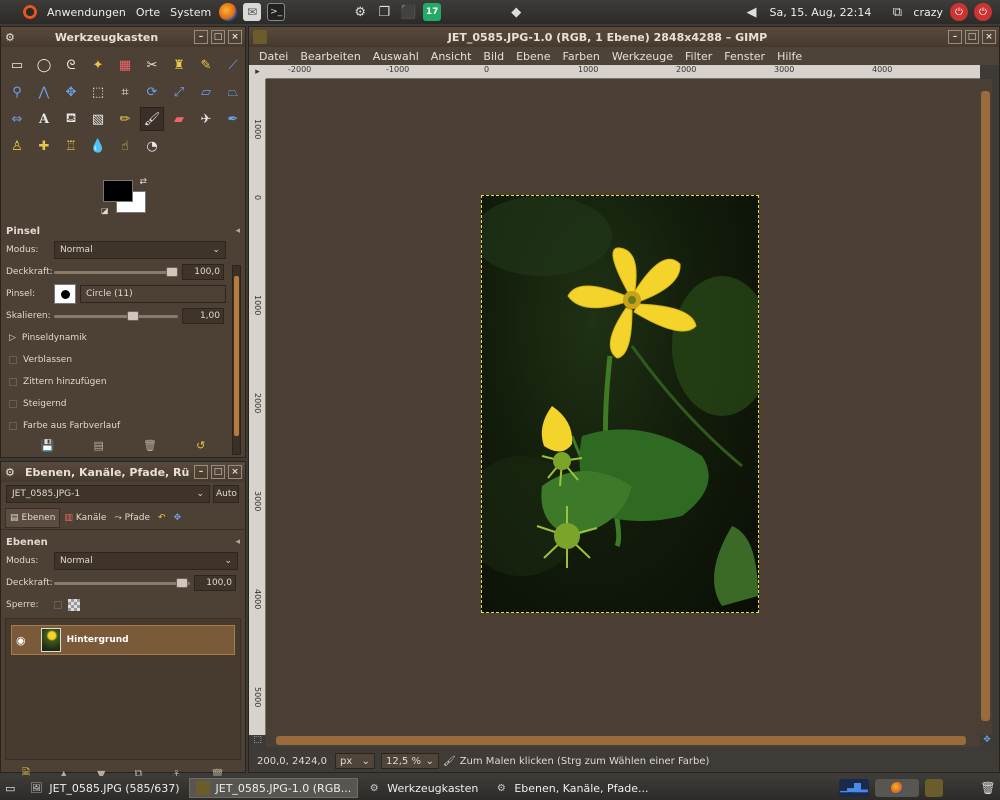 Image resolution: width=1000 pixels, height=800 pixels. What do you see at coordinates (71, 119) in the screenshot?
I see `bucket-fill-icon: ⛾` at bounding box center [71, 119].